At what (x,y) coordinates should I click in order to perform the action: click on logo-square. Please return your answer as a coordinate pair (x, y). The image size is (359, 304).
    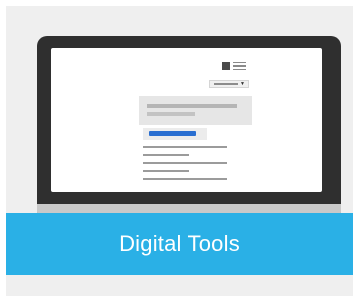
    Looking at the image, I should click on (226, 66).